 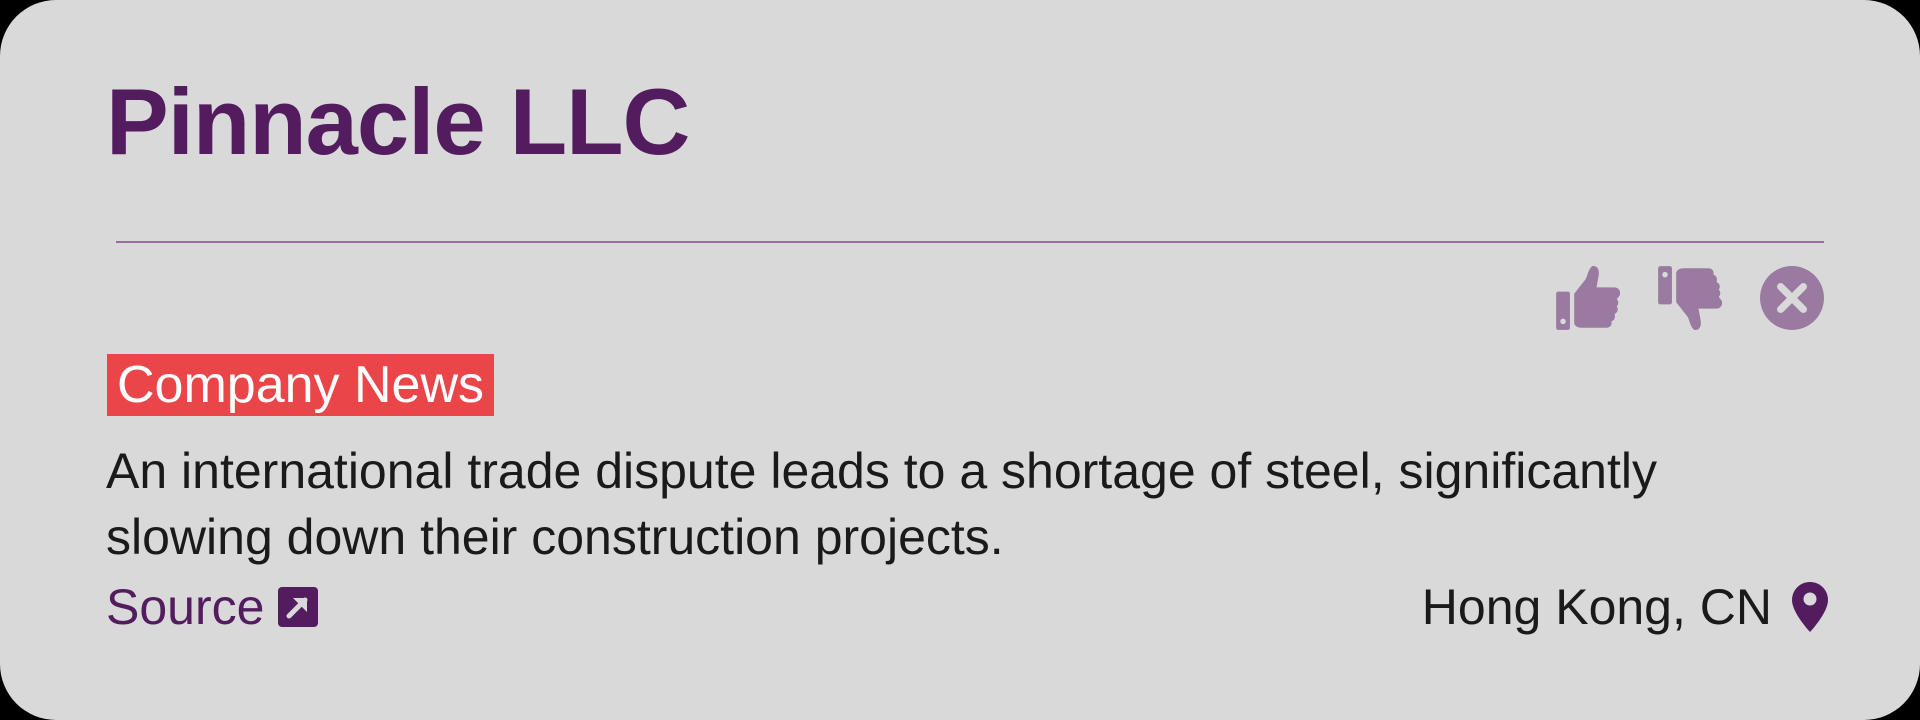 I want to click on dismiss-button, so click(x=1792, y=298).